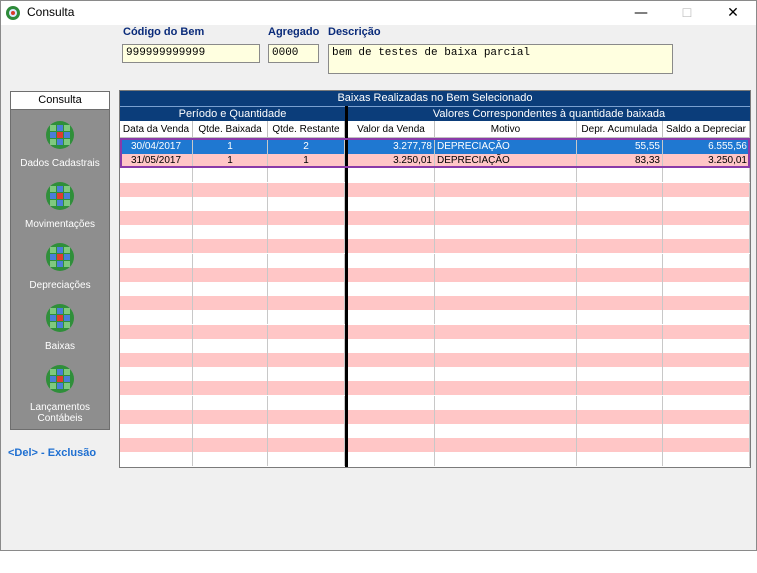 This screenshot has width=757, height=573. What do you see at coordinates (60, 394) in the screenshot?
I see `sidebar-item-4: Lançamentos Contábeis` at bounding box center [60, 394].